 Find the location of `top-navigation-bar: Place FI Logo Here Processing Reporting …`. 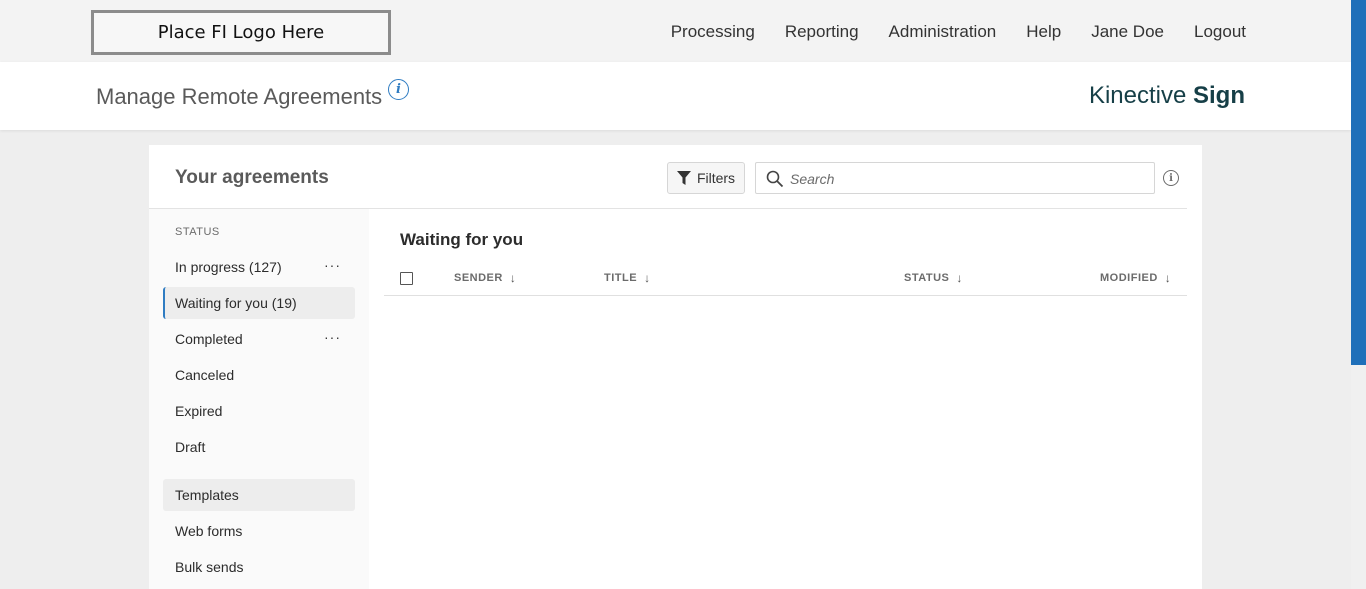

top-navigation-bar: Place FI Logo Here Processing Reporting … is located at coordinates (675, 31).